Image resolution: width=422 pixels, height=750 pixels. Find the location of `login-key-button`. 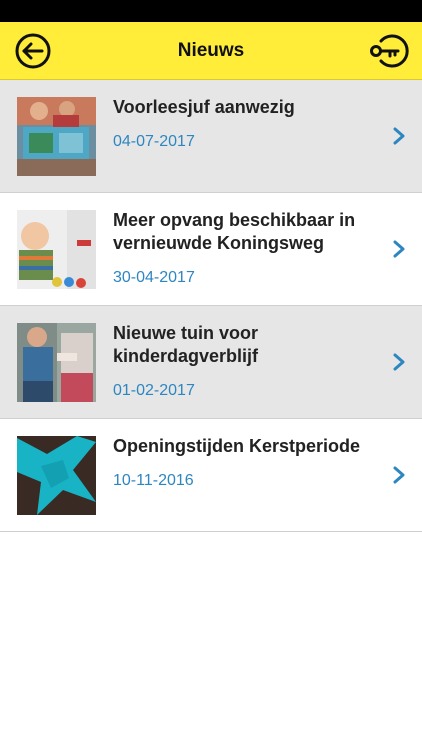

login-key-button is located at coordinates (389, 51).